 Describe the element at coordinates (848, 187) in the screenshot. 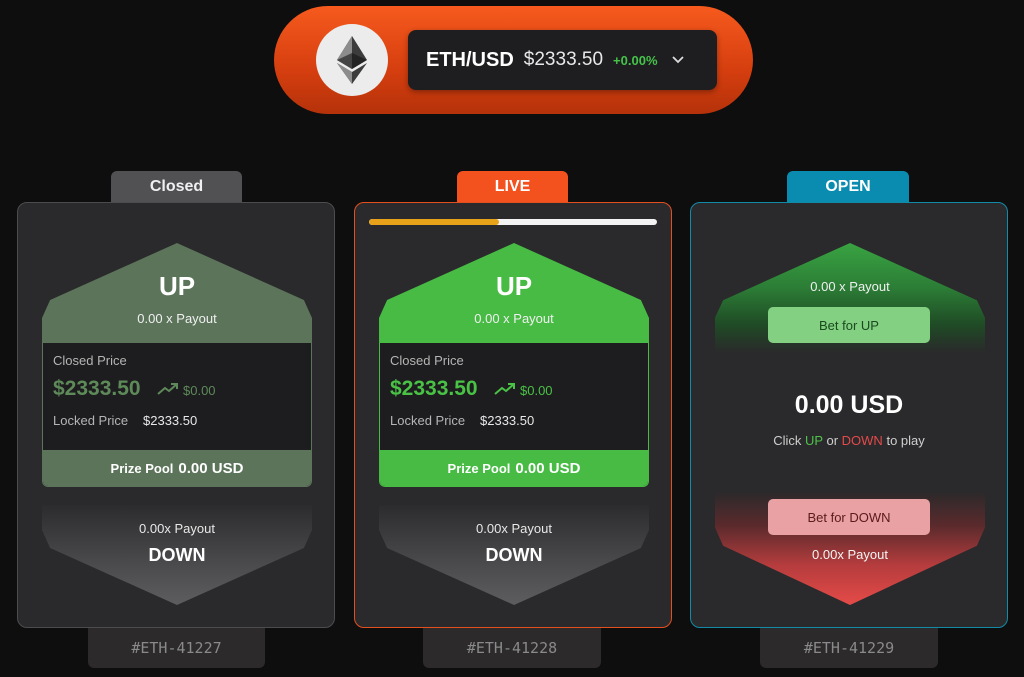

I see `status-tab-open: OPEN` at that location.